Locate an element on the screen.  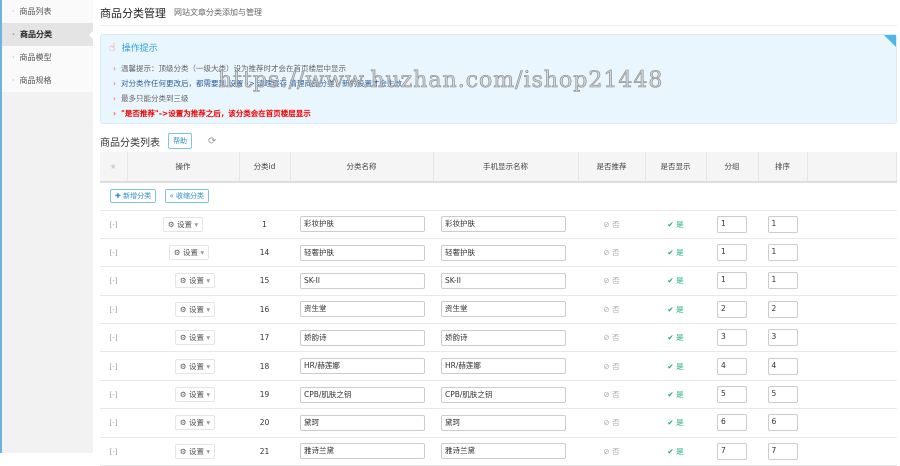
ban-icon: ⊘ is located at coordinates (606, 451).